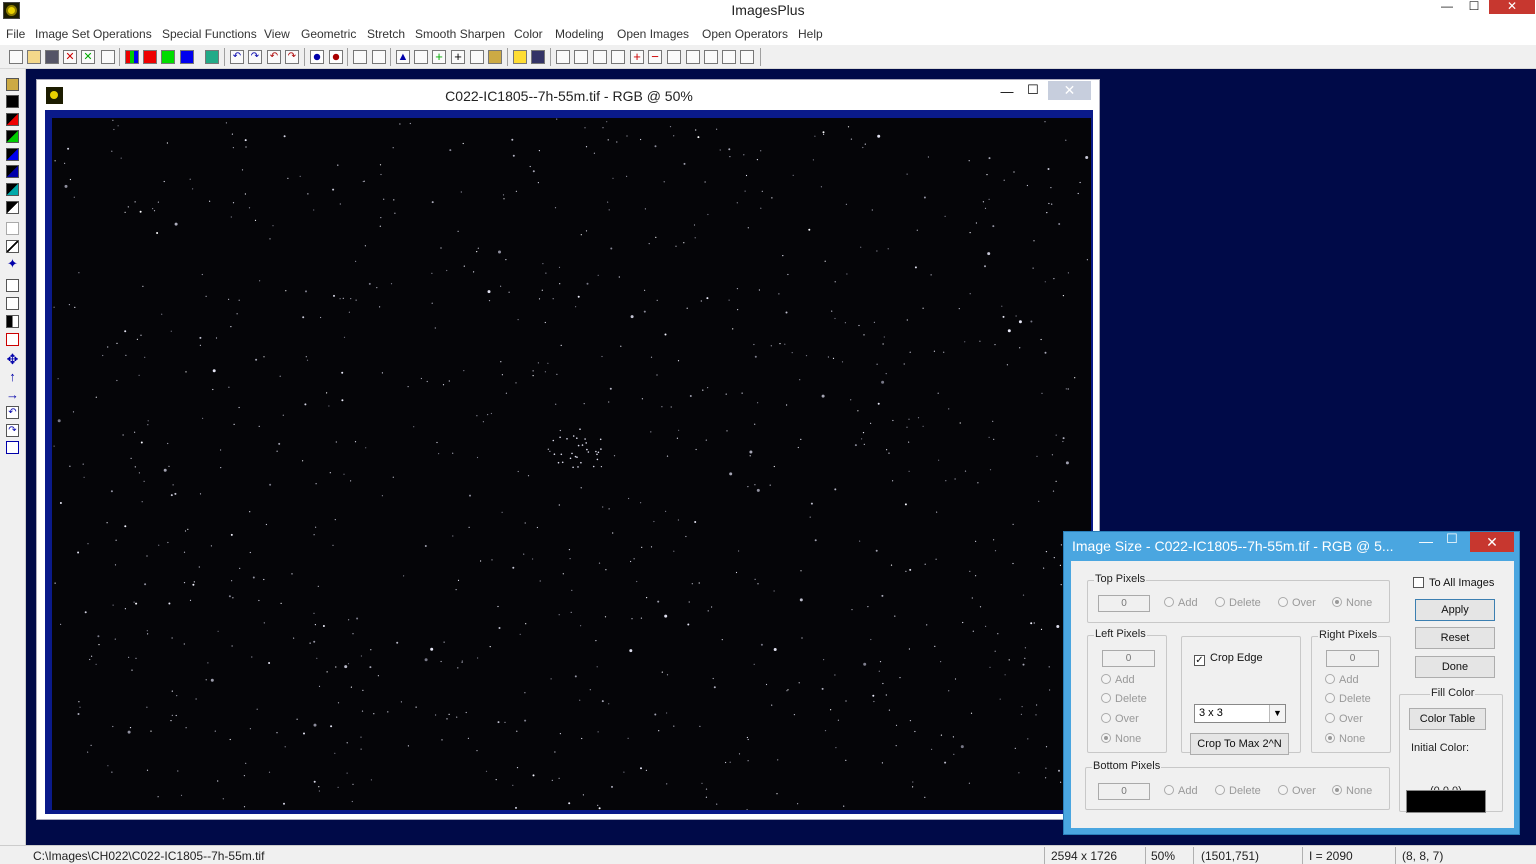  Describe the element at coordinates (379, 57) in the screenshot. I see `scatter-plot-icon` at that location.